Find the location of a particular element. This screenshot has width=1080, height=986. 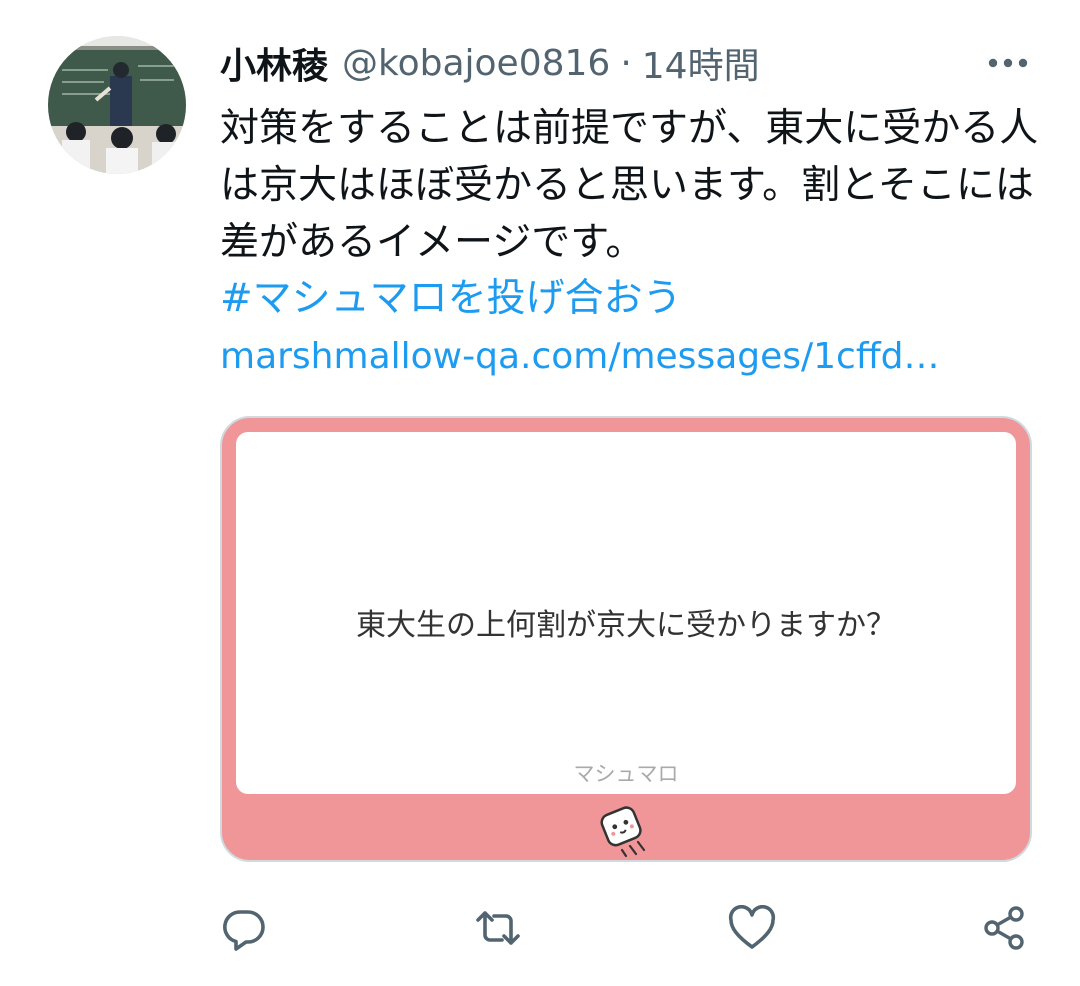

reply-button is located at coordinates (244, 928).